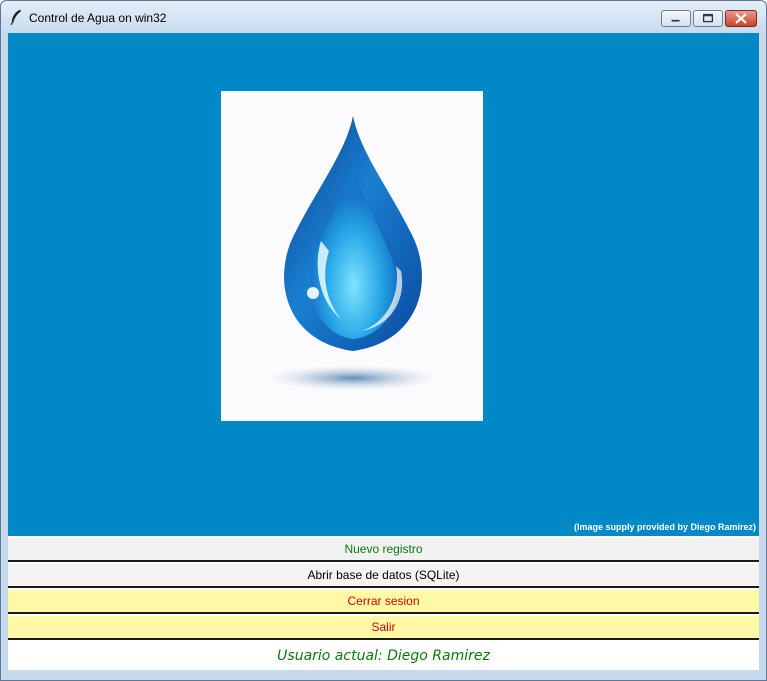  Describe the element at coordinates (383, 576) in the screenshot. I see `abrir-base-datos-button: Abrir base de datos (SQLite)` at that location.